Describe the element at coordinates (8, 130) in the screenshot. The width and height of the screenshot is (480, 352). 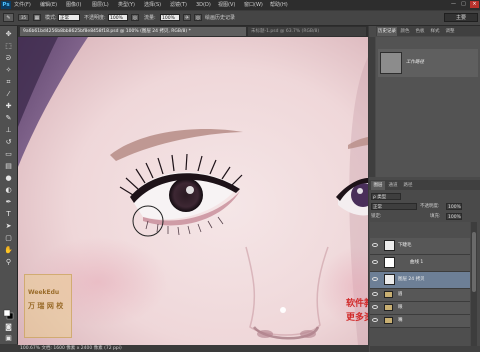
I see `clone-stamp-tool-icon: ⊥` at that location.